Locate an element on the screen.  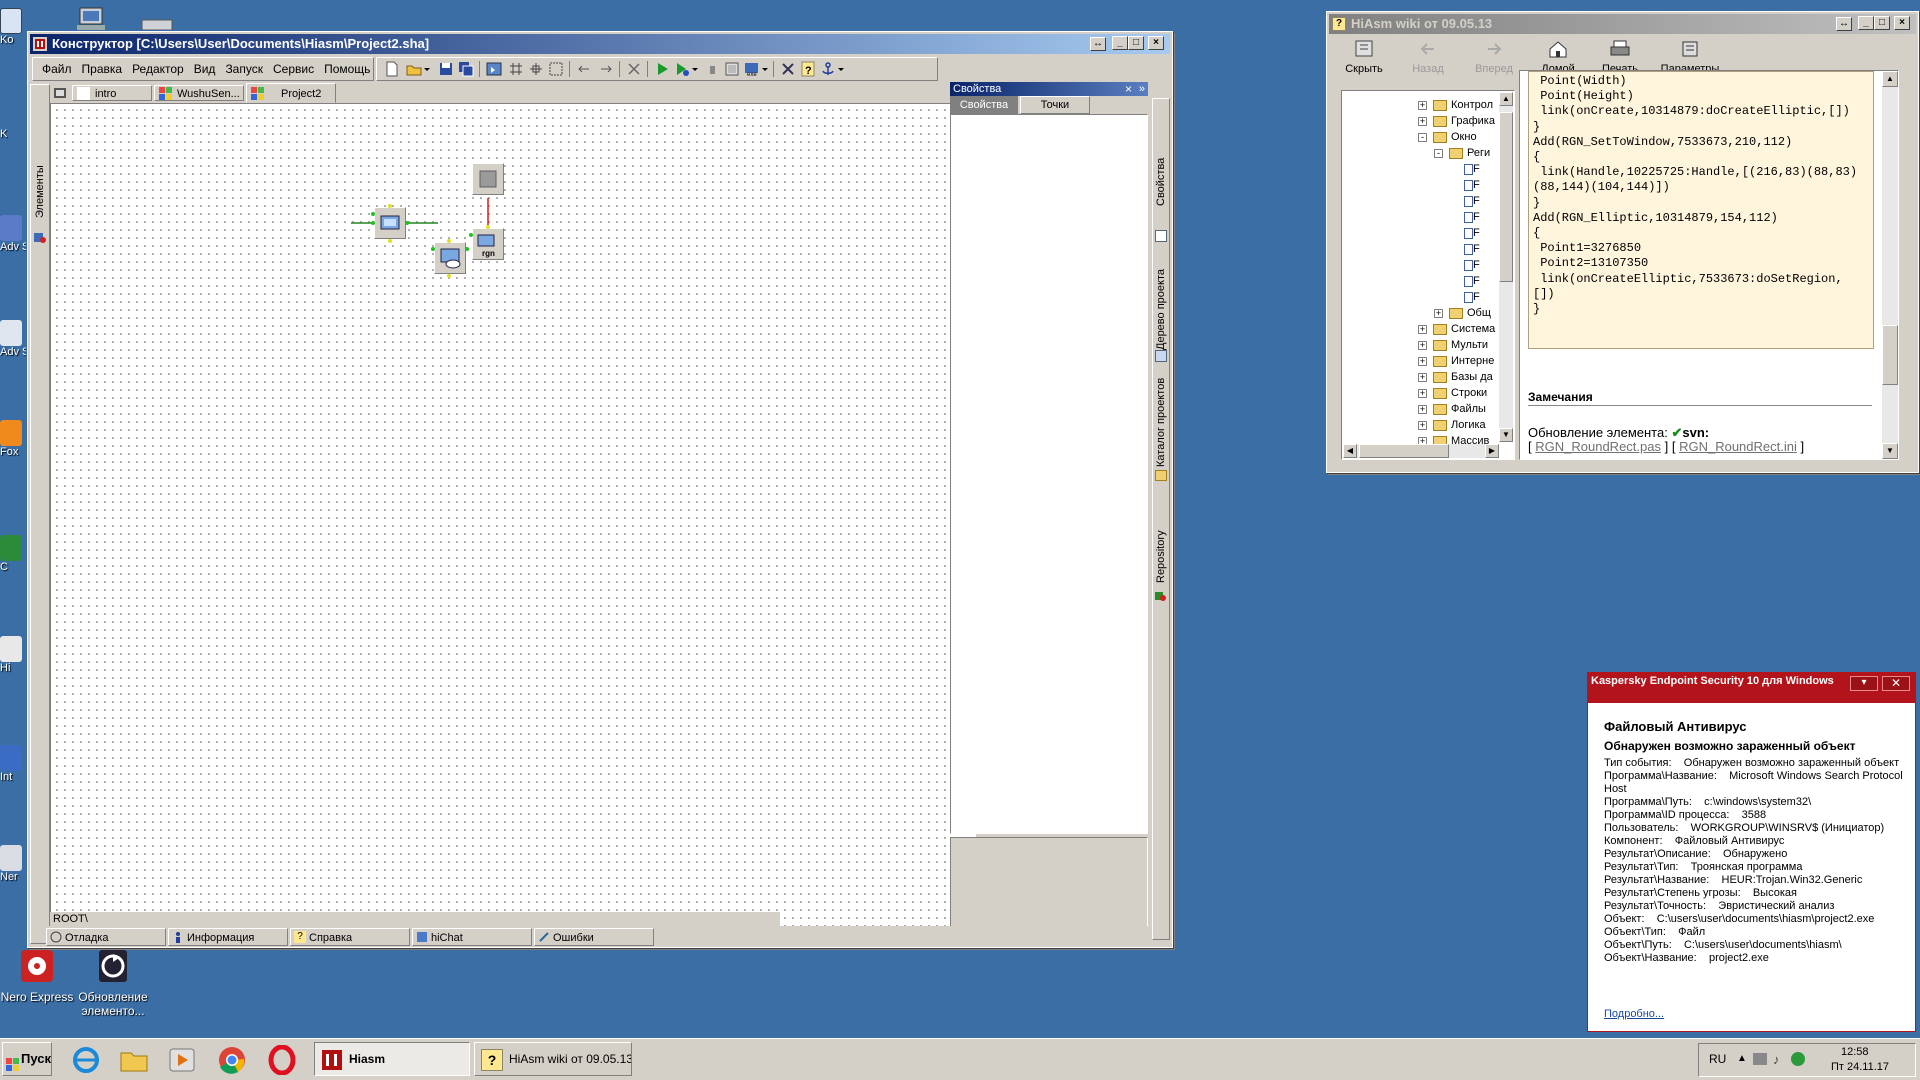
run-icon is located at coordinates (662, 69).